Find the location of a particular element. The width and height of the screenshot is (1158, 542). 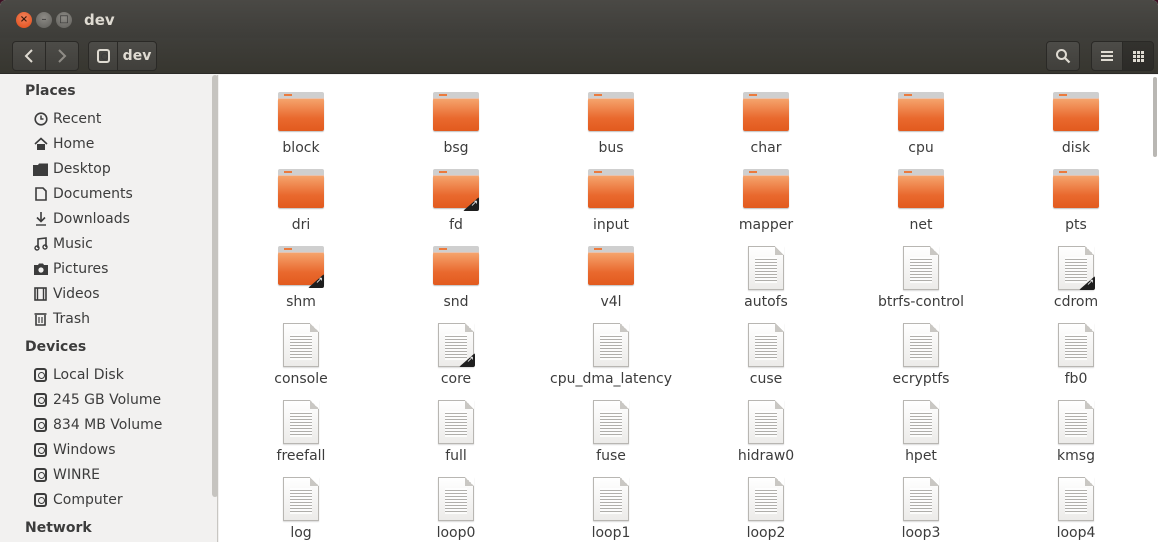

sidebar-scrollbar is located at coordinates (215, 286).